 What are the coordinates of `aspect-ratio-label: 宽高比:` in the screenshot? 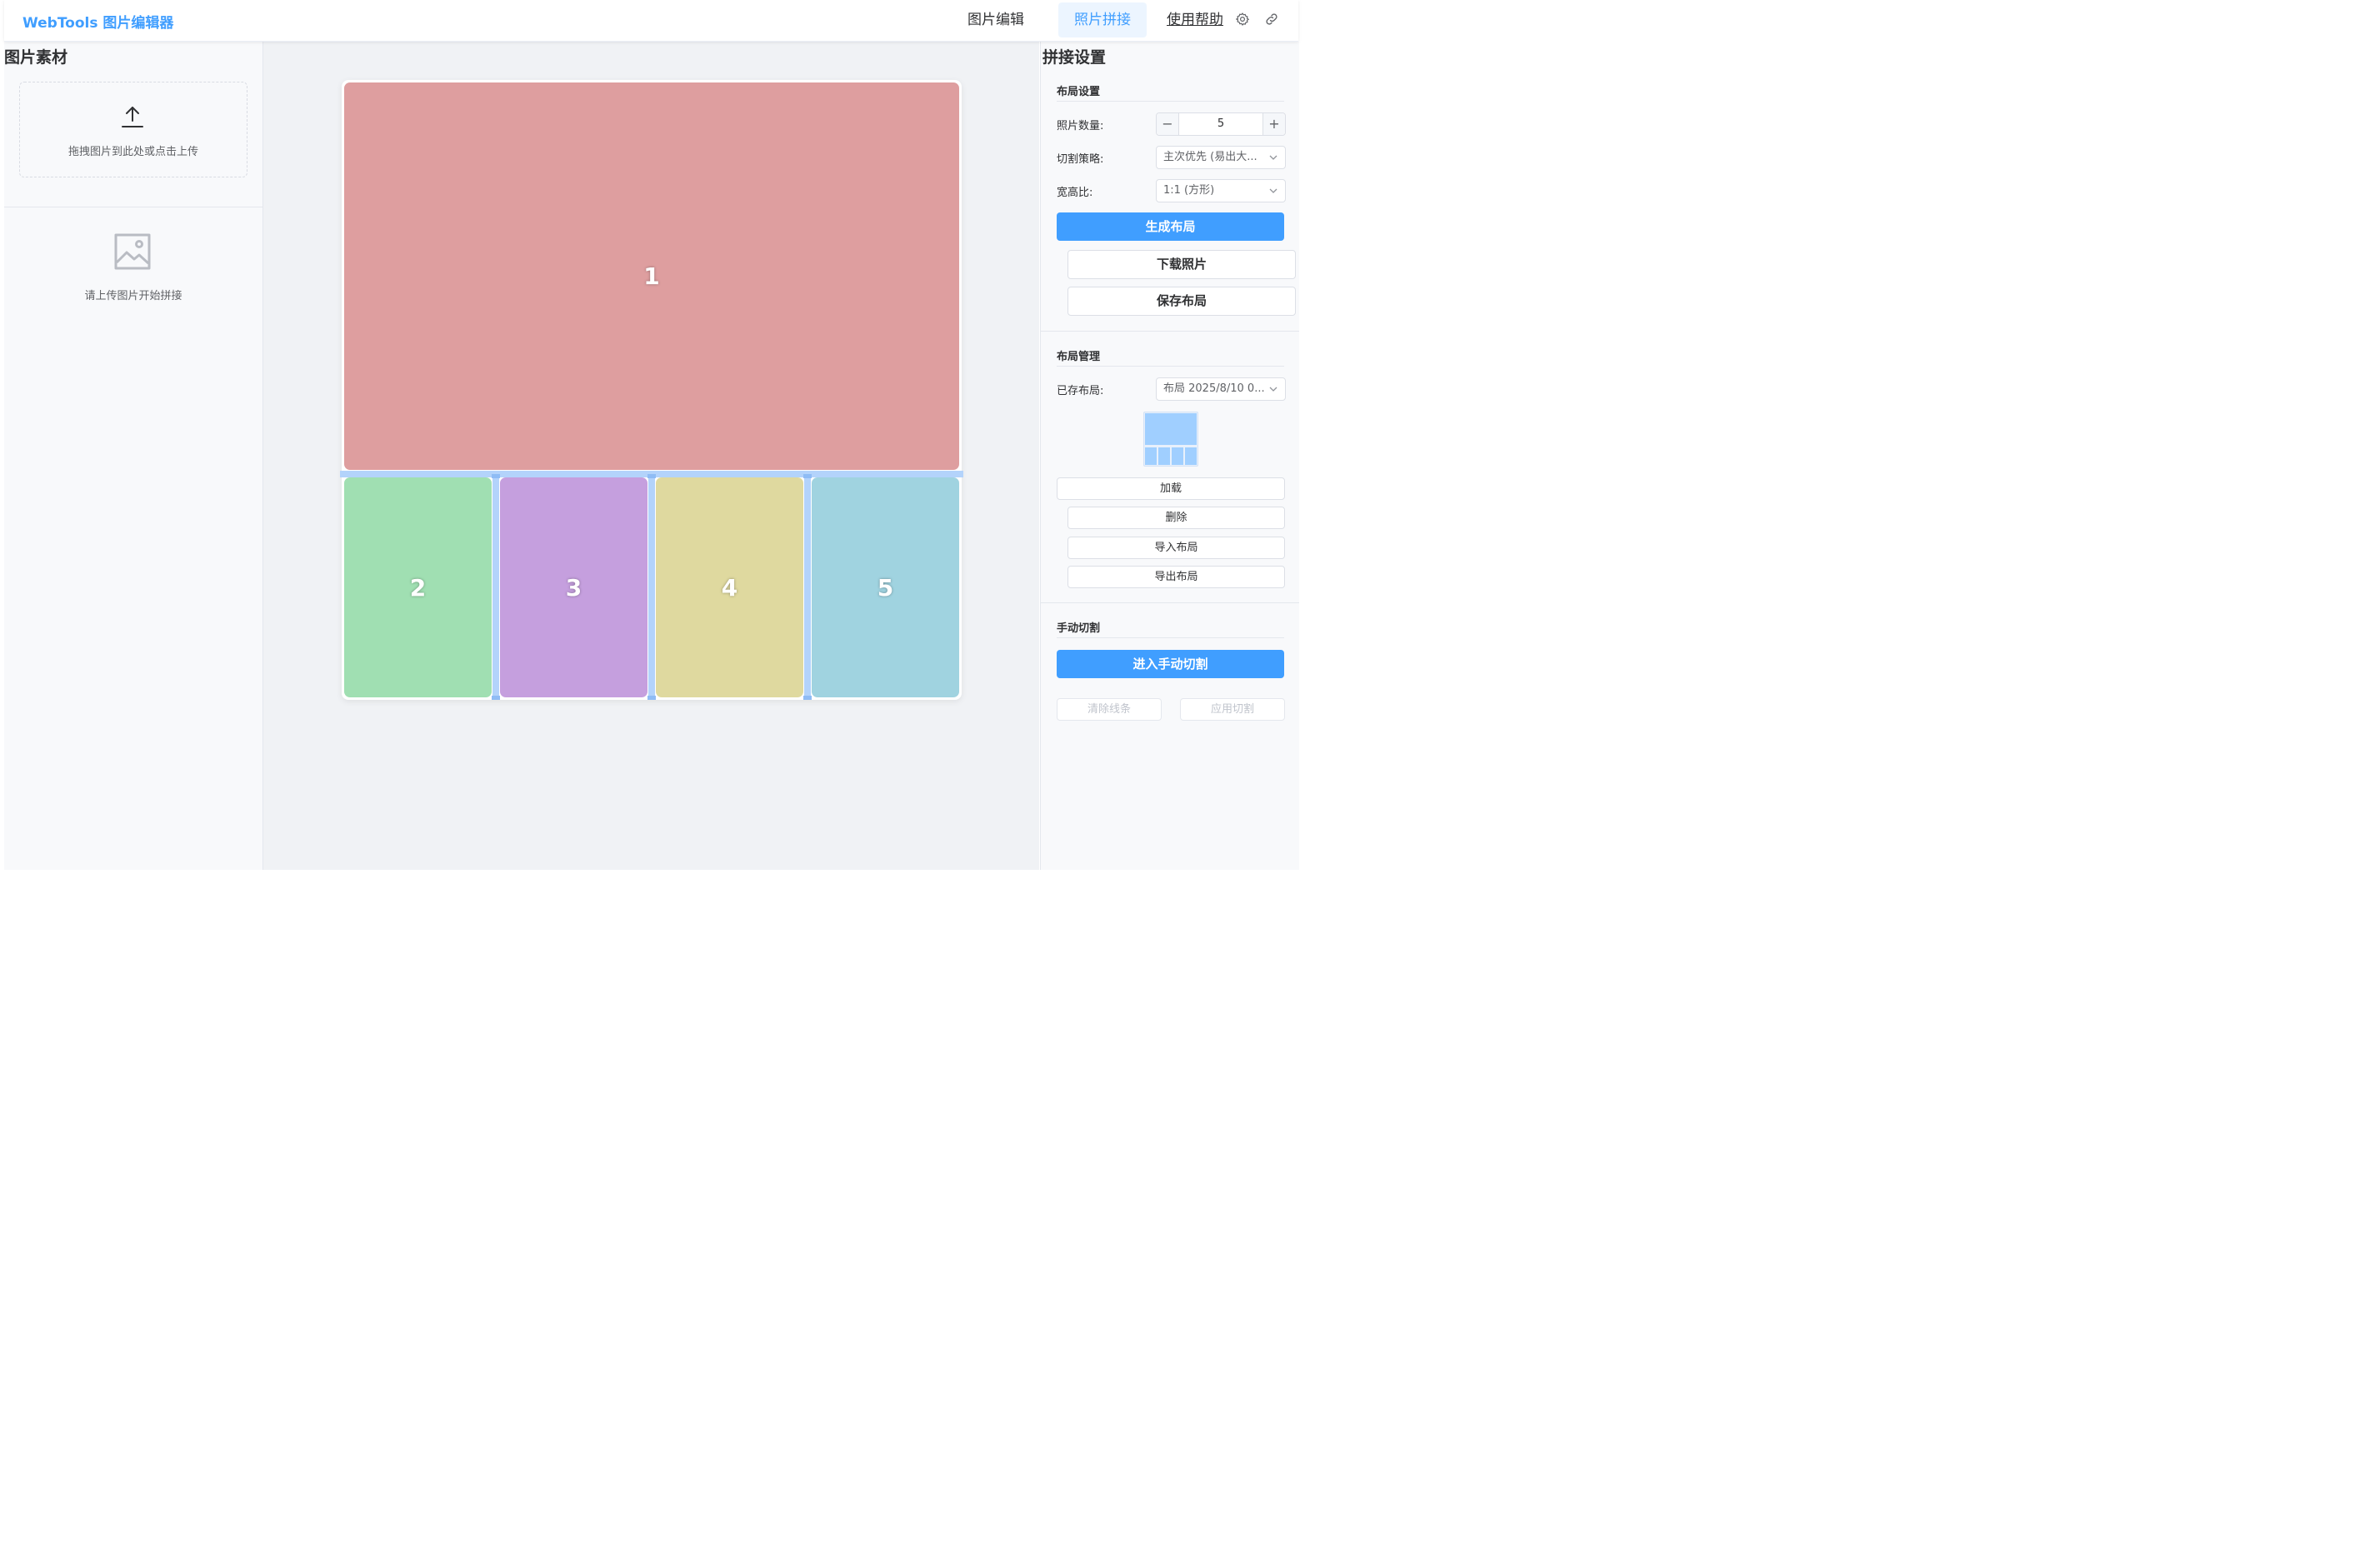 It's located at (1075, 193).